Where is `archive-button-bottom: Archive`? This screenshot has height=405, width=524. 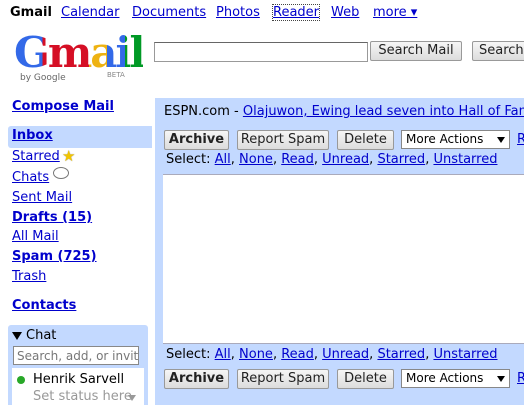
archive-button-bottom: Archive is located at coordinates (196, 379).